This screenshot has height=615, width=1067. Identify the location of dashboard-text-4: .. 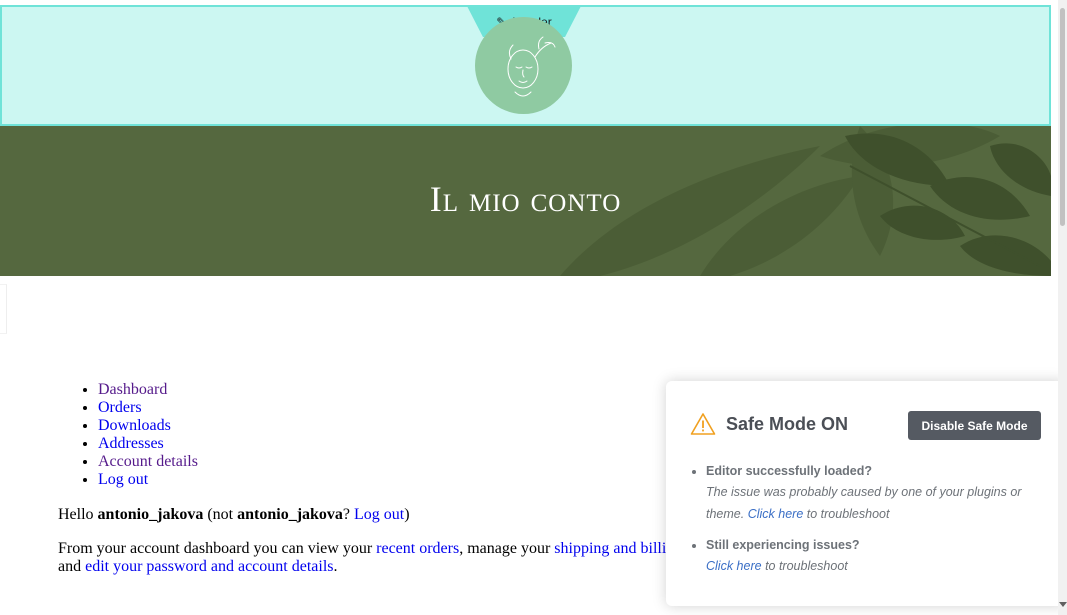
(335, 566).